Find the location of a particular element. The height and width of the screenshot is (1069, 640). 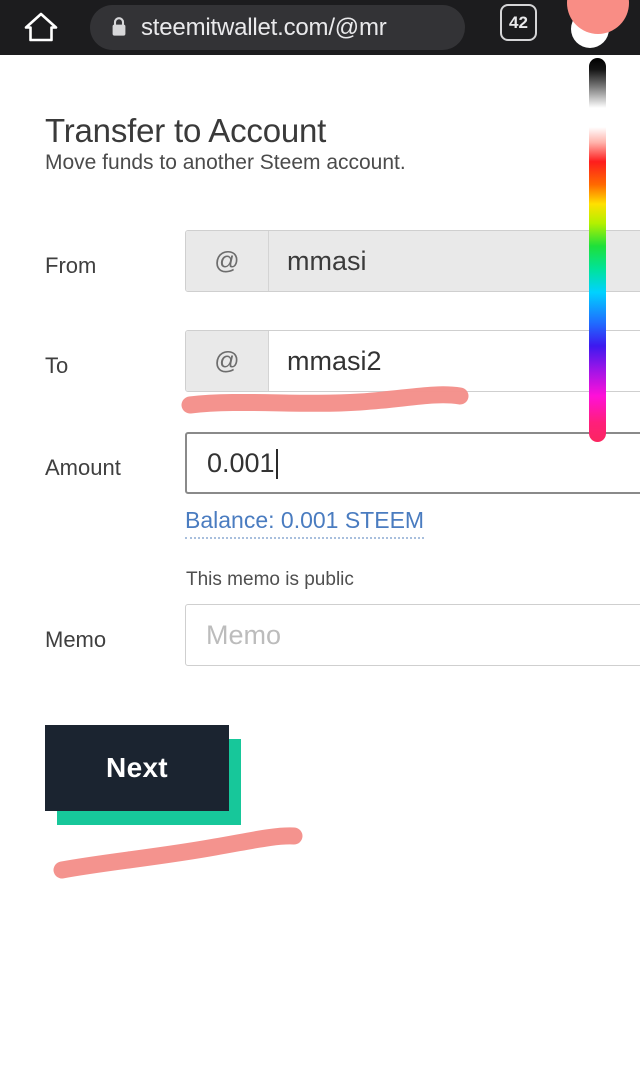

address-bar: steemitwallet.com/@mr is located at coordinates (277, 27).